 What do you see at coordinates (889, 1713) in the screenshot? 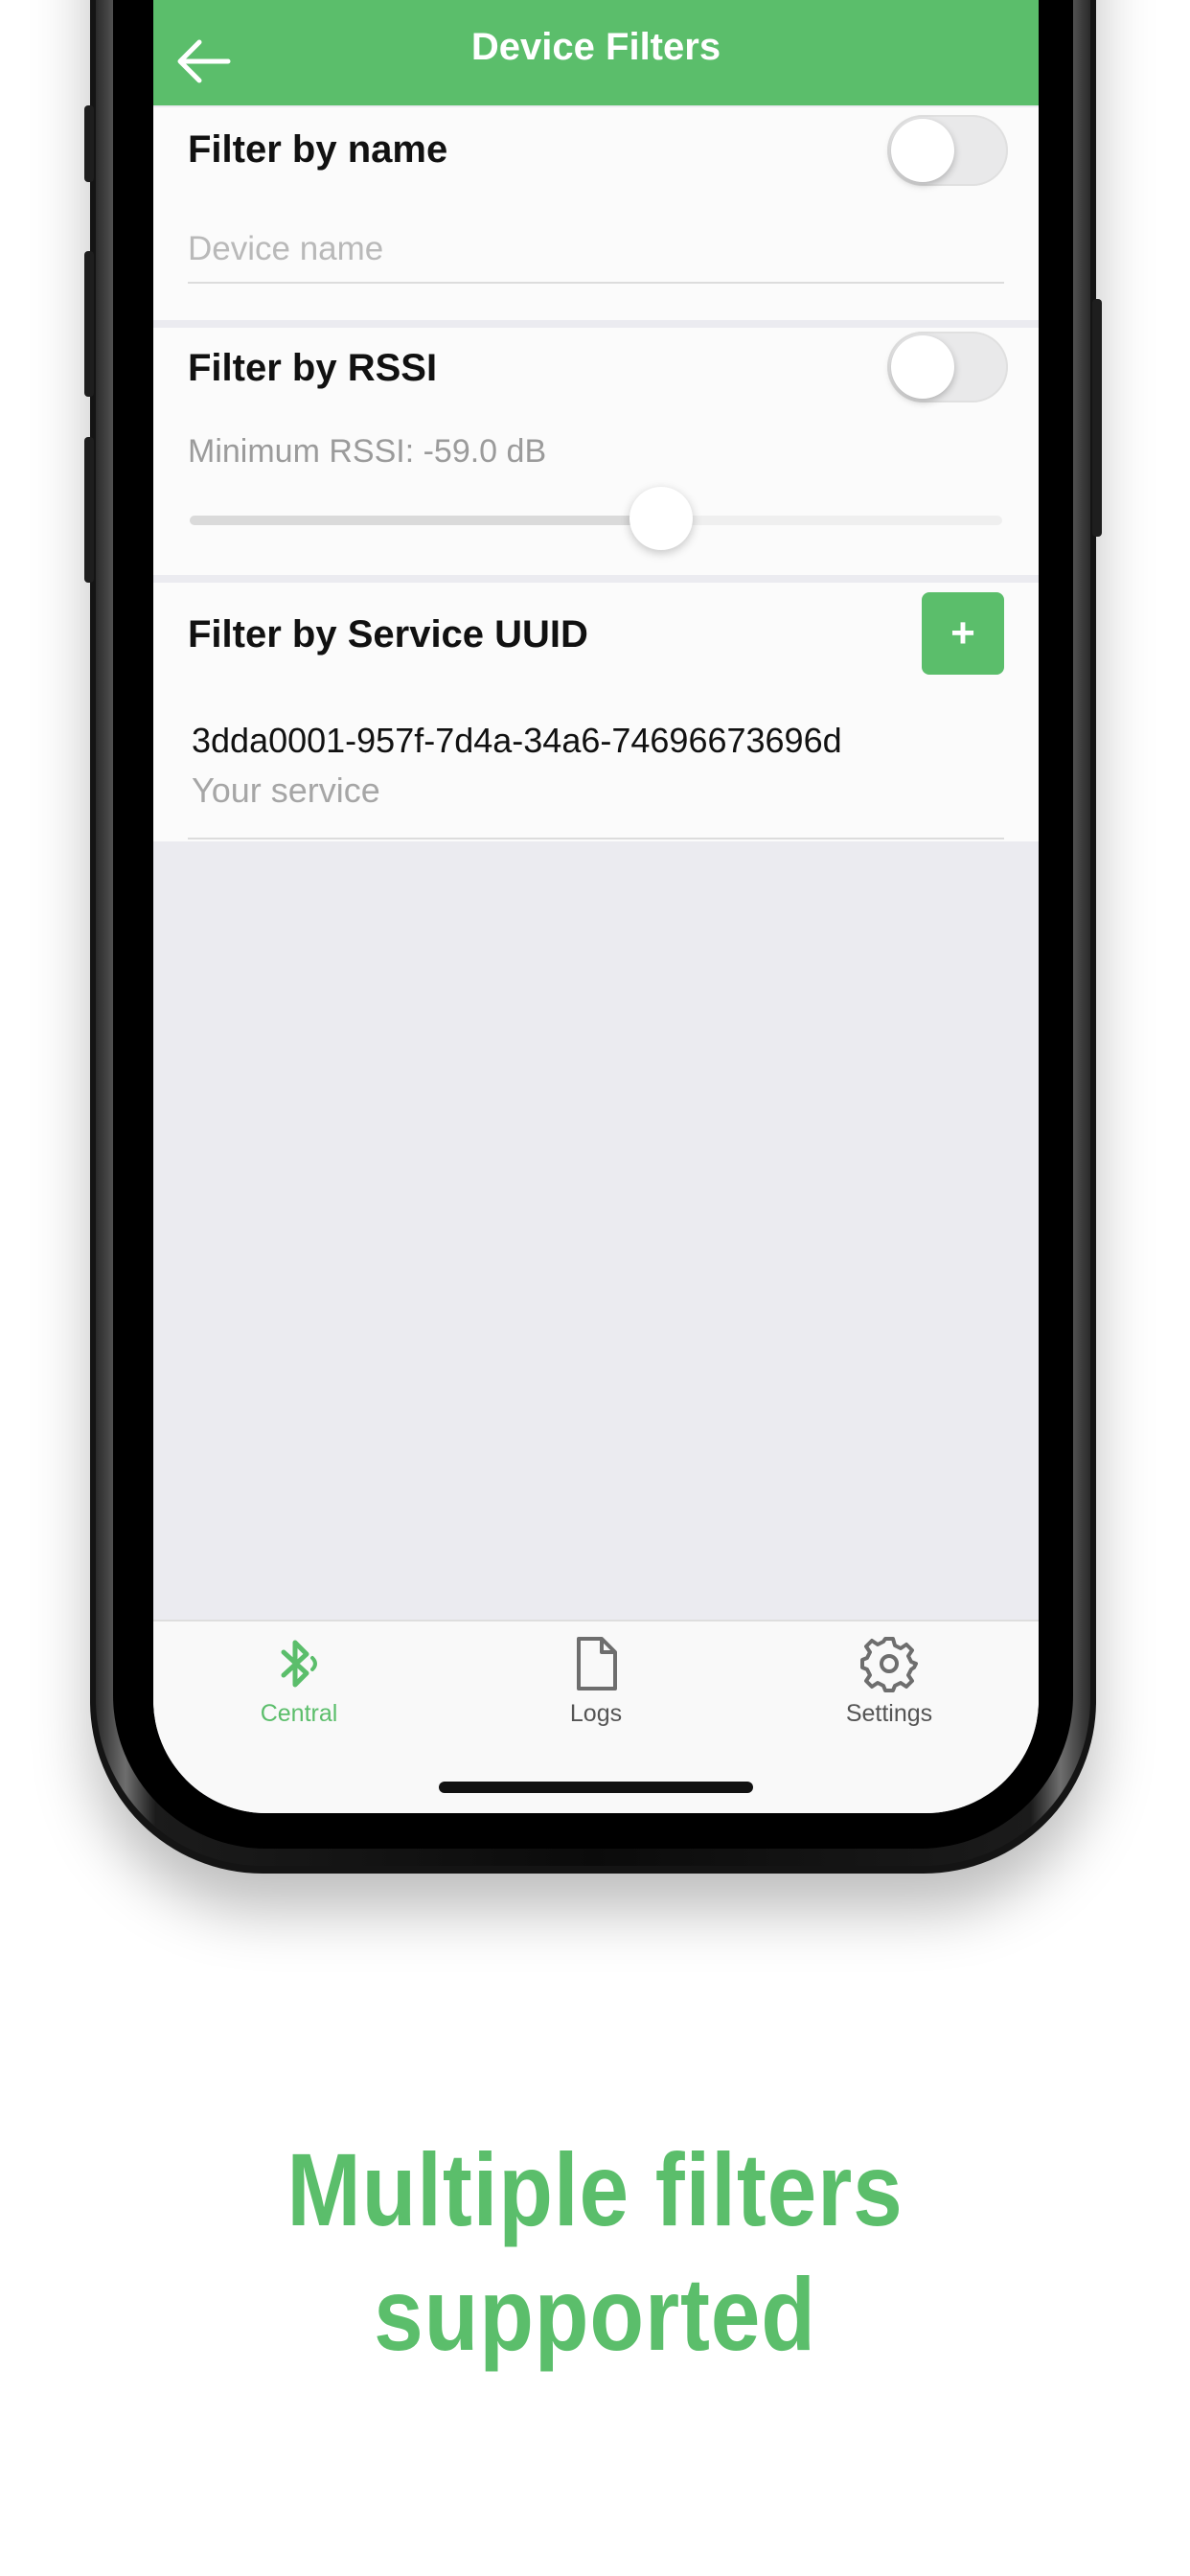
I see `tab-settings-label: Settings` at bounding box center [889, 1713].